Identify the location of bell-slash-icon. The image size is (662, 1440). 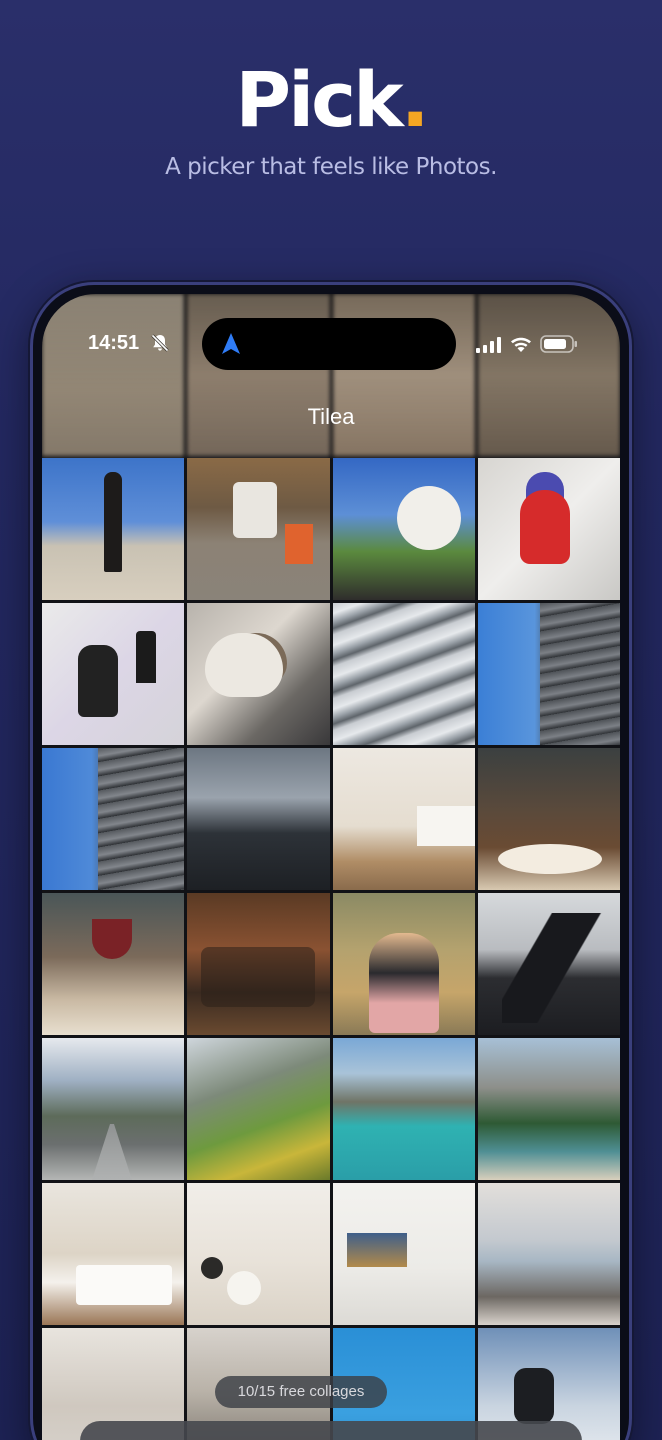
(160, 343).